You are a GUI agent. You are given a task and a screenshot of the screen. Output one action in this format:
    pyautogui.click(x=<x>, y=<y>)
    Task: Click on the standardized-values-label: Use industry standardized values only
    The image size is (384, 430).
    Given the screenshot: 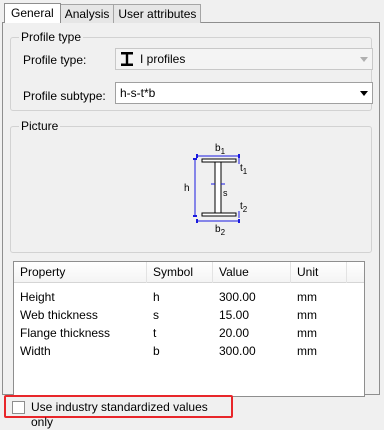 What is the action you would take?
    pyautogui.click(x=131, y=415)
    